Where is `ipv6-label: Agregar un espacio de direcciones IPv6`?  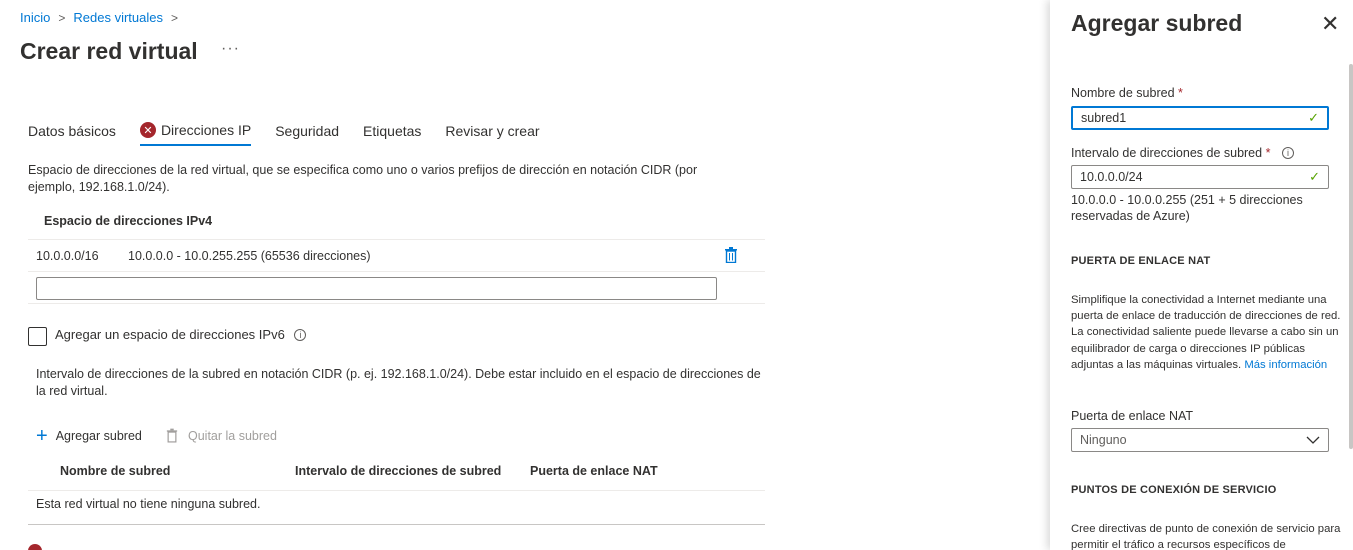
ipv6-label: Agregar un espacio de direcciones IPv6 is located at coordinates (170, 334).